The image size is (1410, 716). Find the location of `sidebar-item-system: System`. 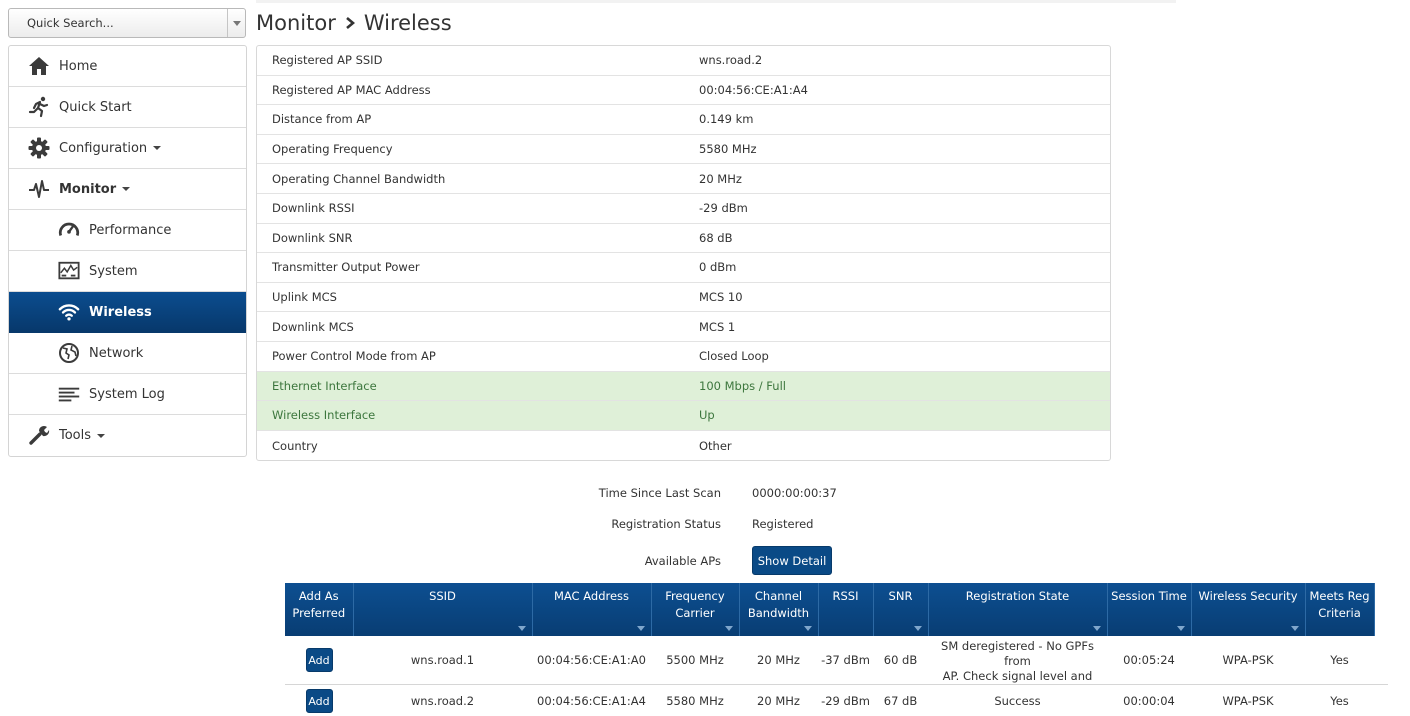

sidebar-item-system: System is located at coordinates (127, 271).